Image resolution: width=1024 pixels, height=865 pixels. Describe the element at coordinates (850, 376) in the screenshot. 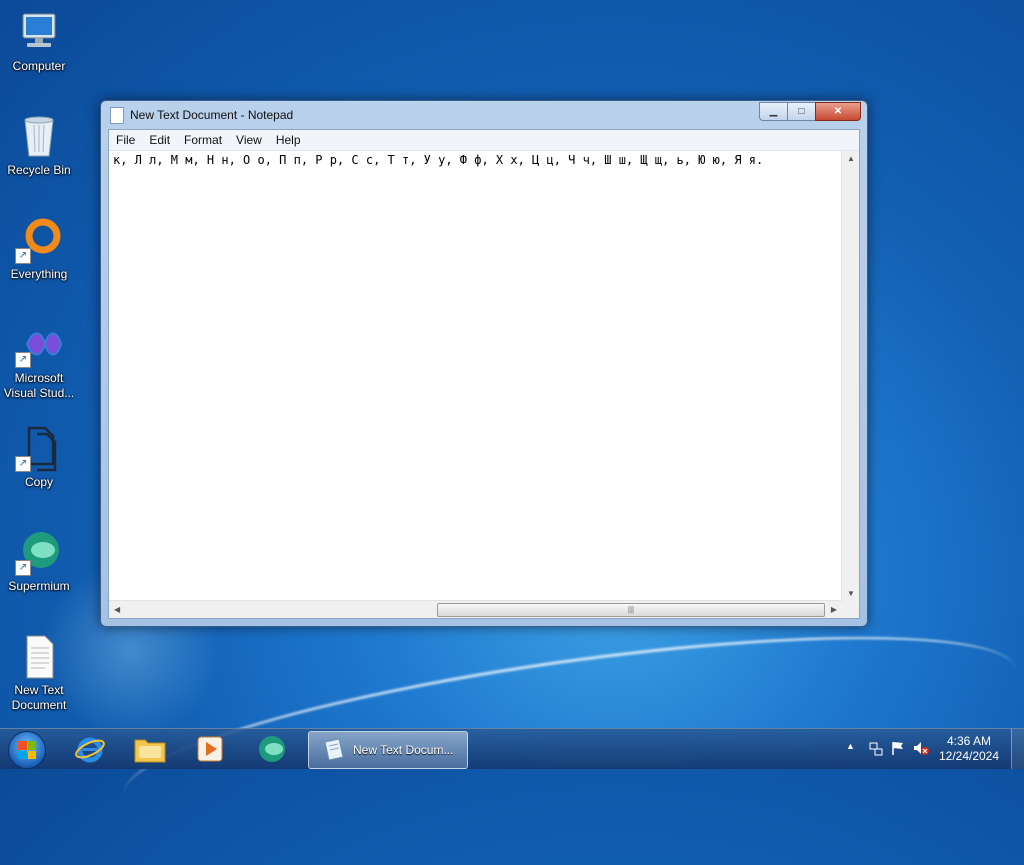

I see `vertical-scrollbar: ▲ ▼` at that location.